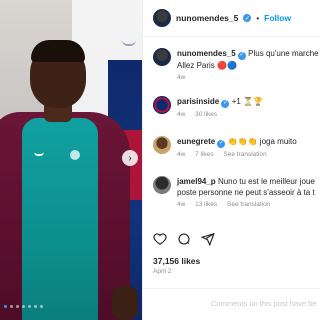 The image size is (320, 320). I want to click on comment-likes: 30 likes, so click(206, 114).